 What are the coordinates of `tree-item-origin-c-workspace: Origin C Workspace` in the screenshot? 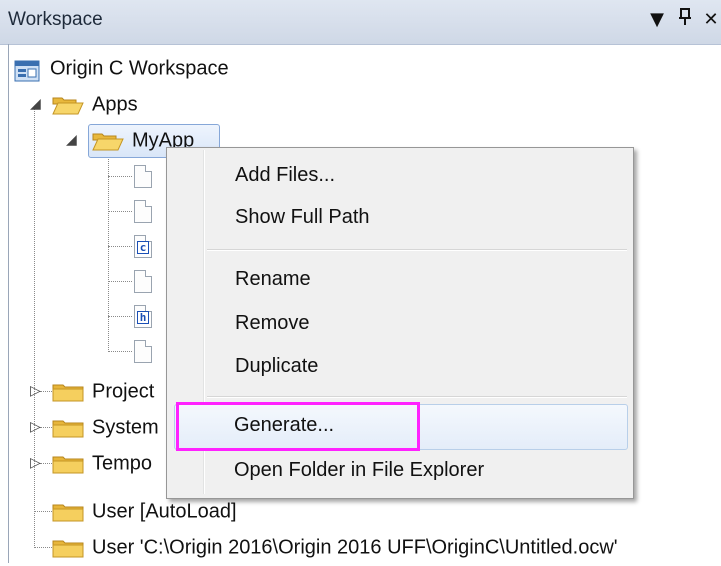 It's located at (121, 68).